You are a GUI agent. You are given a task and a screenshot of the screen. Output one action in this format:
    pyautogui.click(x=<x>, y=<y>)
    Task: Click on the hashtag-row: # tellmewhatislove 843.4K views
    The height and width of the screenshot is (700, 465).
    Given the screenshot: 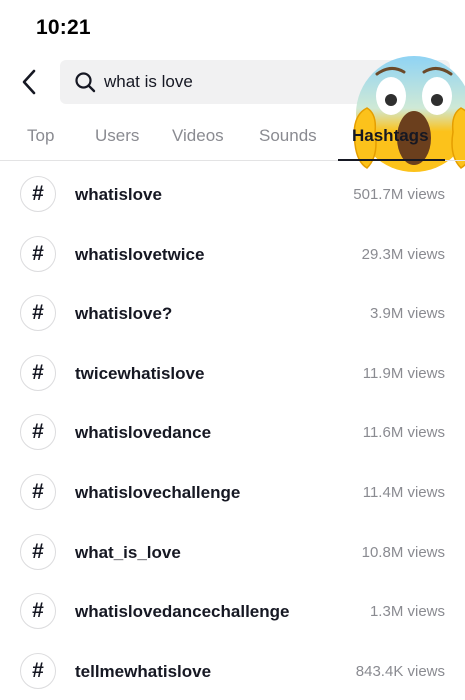 What is the action you would take?
    pyautogui.click(x=232, y=670)
    